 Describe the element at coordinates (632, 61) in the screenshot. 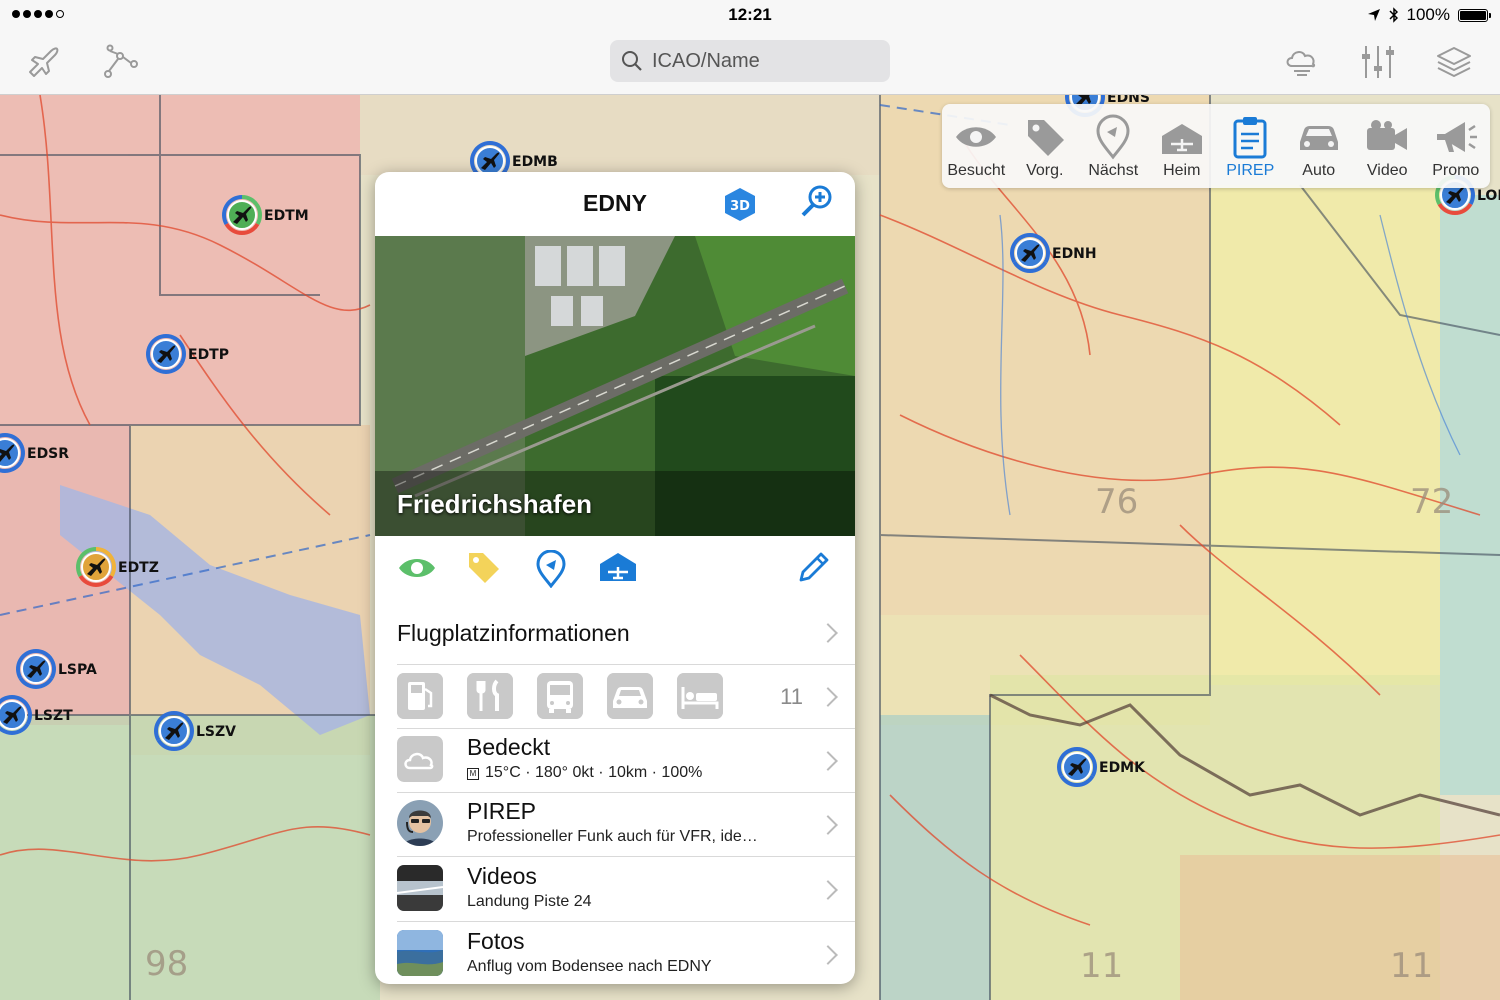

I see `search-icon` at that location.